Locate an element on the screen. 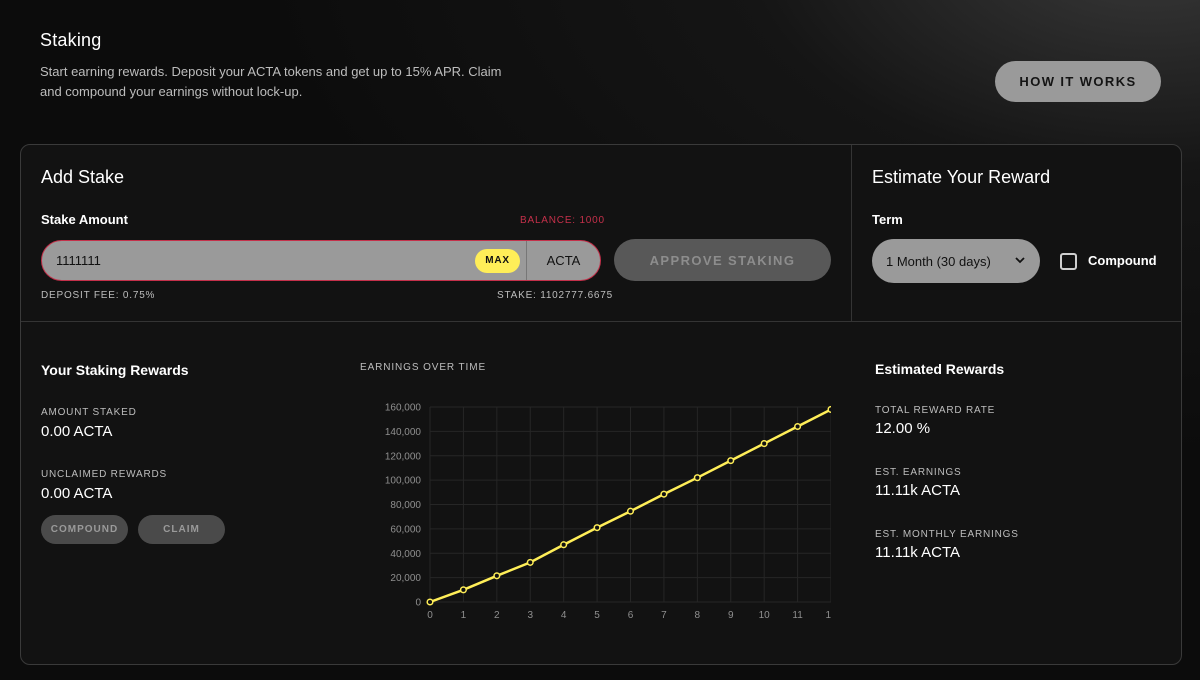  y-tick-label: 20,000 is located at coordinates (405, 578).